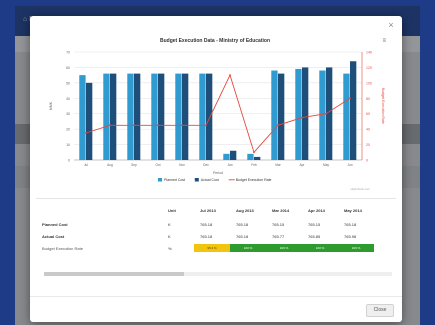  I want to click on table-cell: 765.85, so click(314, 236).